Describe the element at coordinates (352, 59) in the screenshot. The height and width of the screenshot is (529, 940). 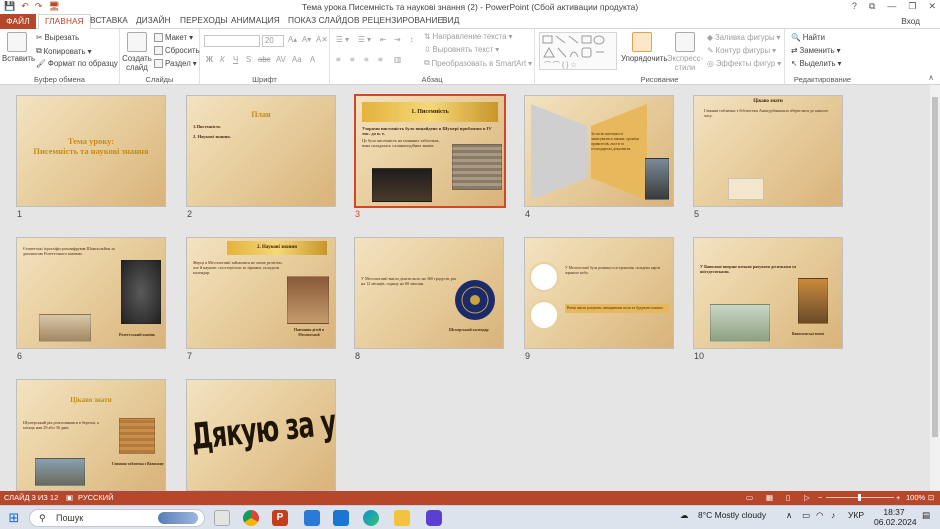
I see `align-center-icon: ≡` at that location.